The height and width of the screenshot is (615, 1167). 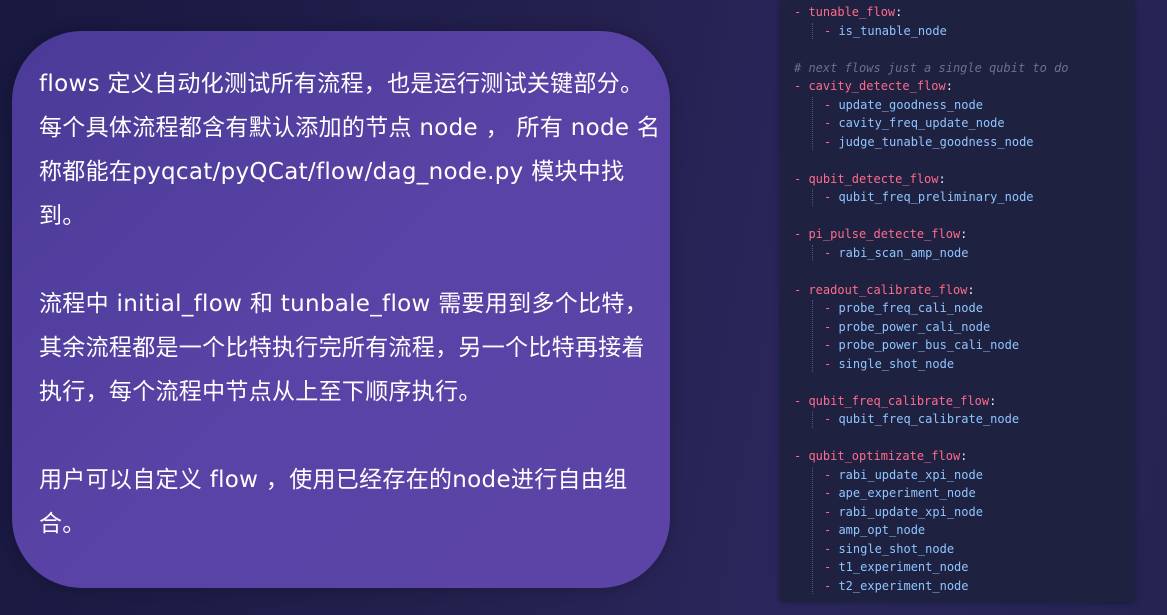 I want to click on node-item: - probe_power_bus_cali_node, so click(x=921, y=345).